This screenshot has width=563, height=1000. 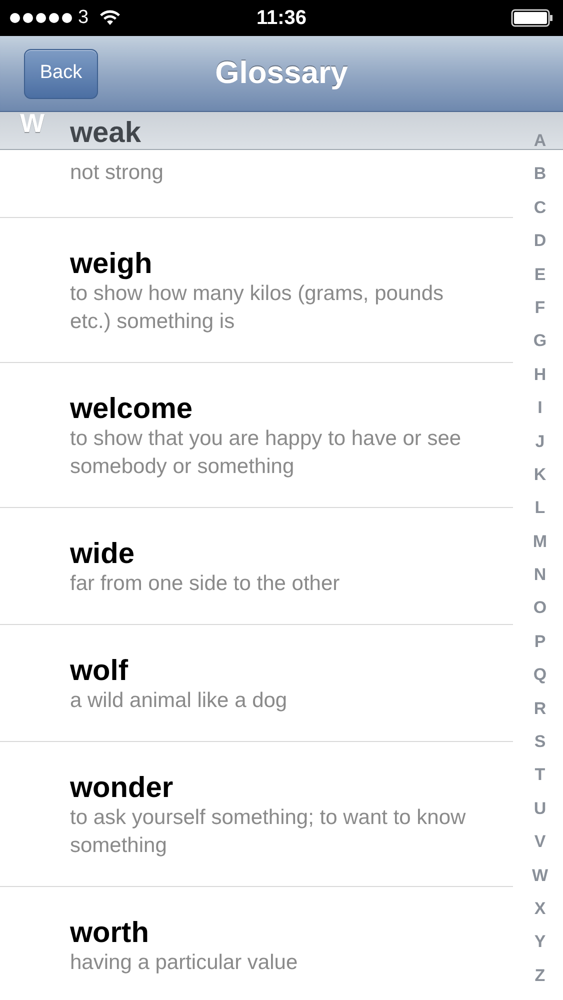 What do you see at coordinates (106, 133) in the screenshot?
I see `glossary-word: weak` at bounding box center [106, 133].